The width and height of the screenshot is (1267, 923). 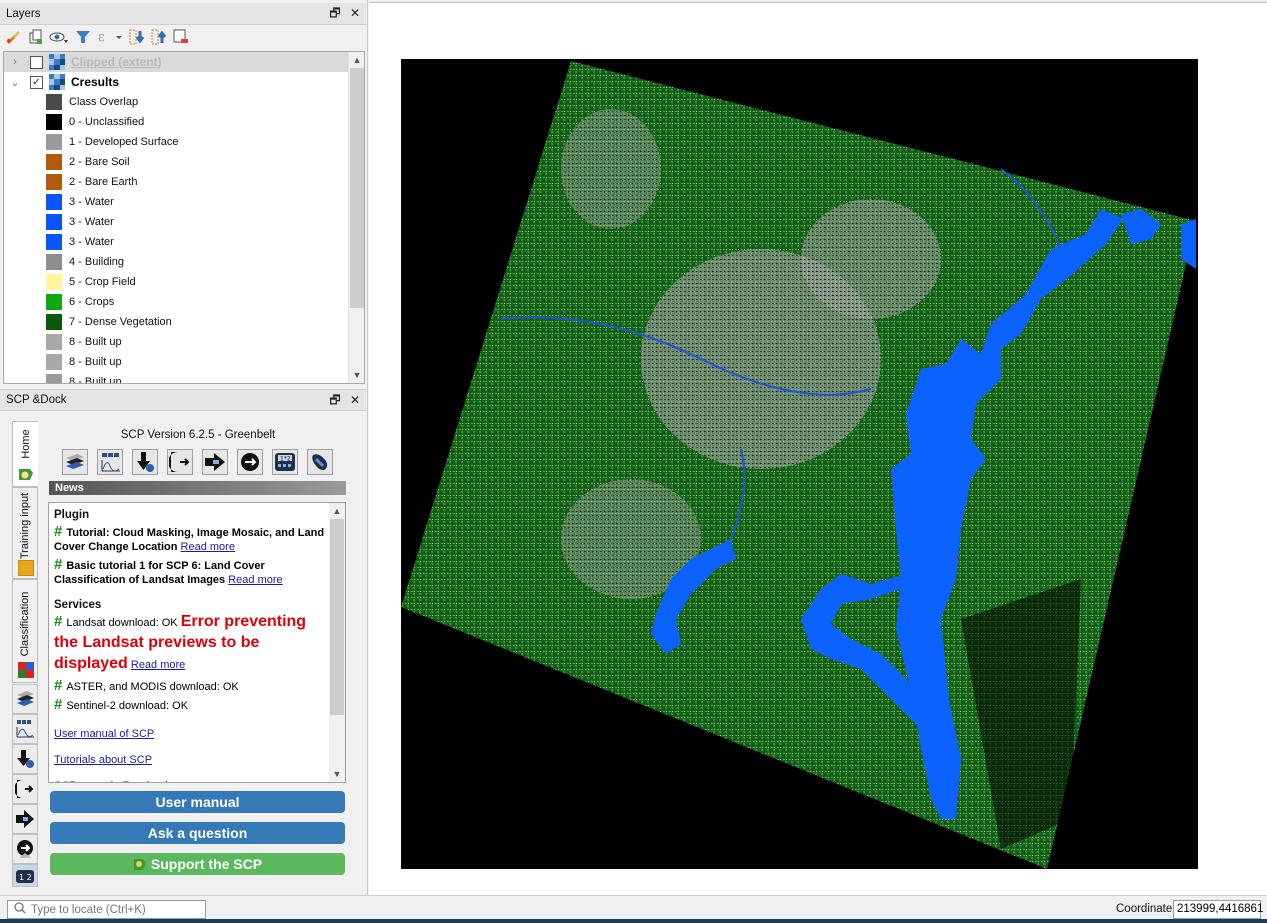 I want to click on remove-layer-icon, so click(x=181, y=37).